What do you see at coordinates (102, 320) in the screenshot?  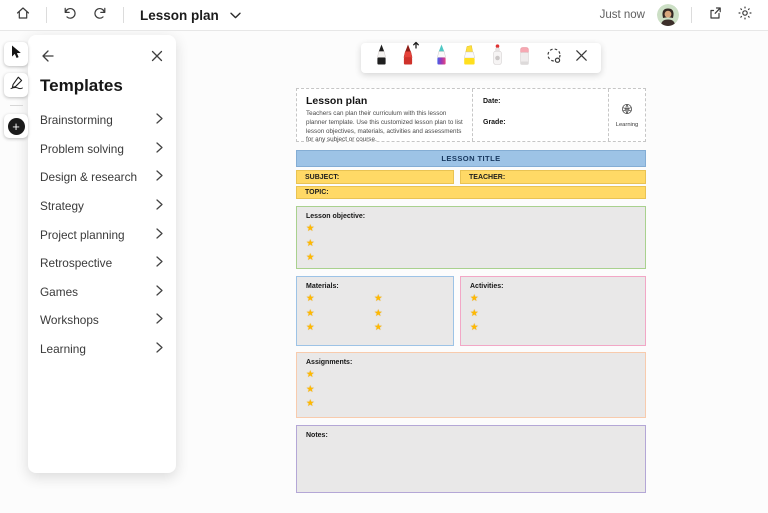 I see `template-category-workshops: Workshops` at bounding box center [102, 320].